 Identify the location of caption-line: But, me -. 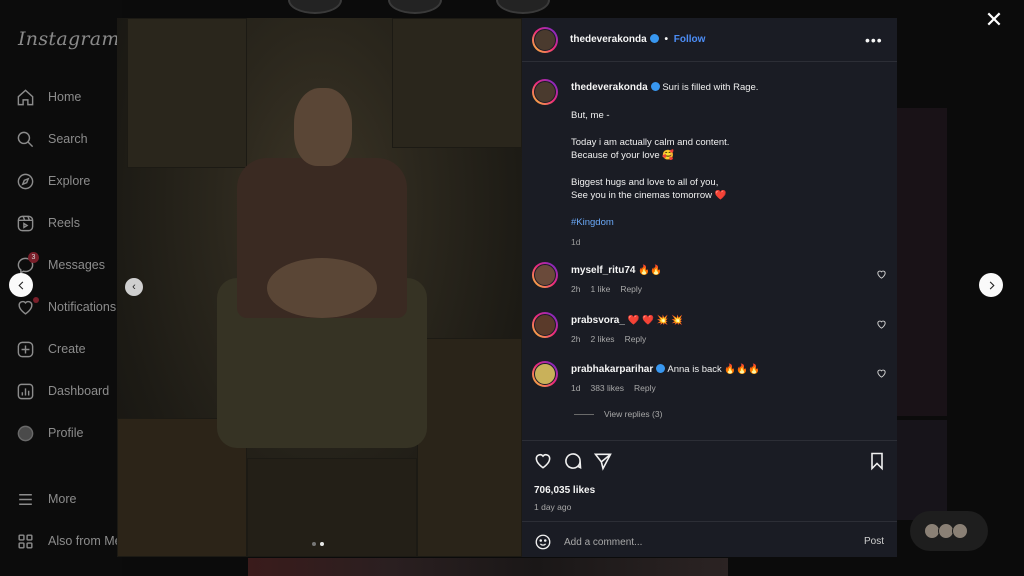
(590, 115).